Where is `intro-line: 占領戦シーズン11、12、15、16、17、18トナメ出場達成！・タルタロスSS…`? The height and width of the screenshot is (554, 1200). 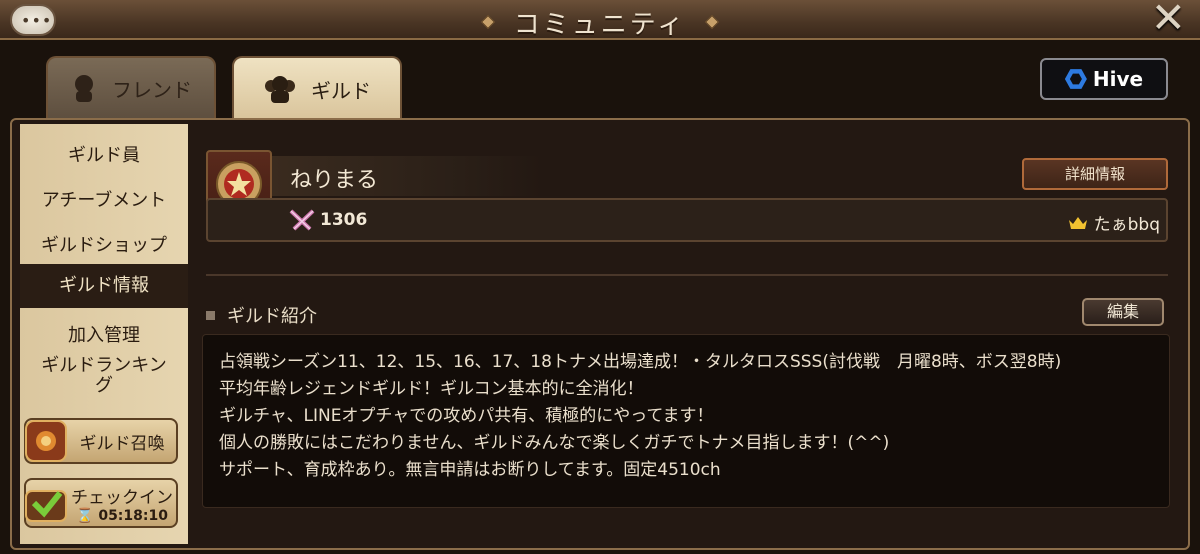 intro-line: 占領戦シーズン11、12、15、16、17、18トナメ出場達成！・タルタロスSS… is located at coordinates (640, 362).